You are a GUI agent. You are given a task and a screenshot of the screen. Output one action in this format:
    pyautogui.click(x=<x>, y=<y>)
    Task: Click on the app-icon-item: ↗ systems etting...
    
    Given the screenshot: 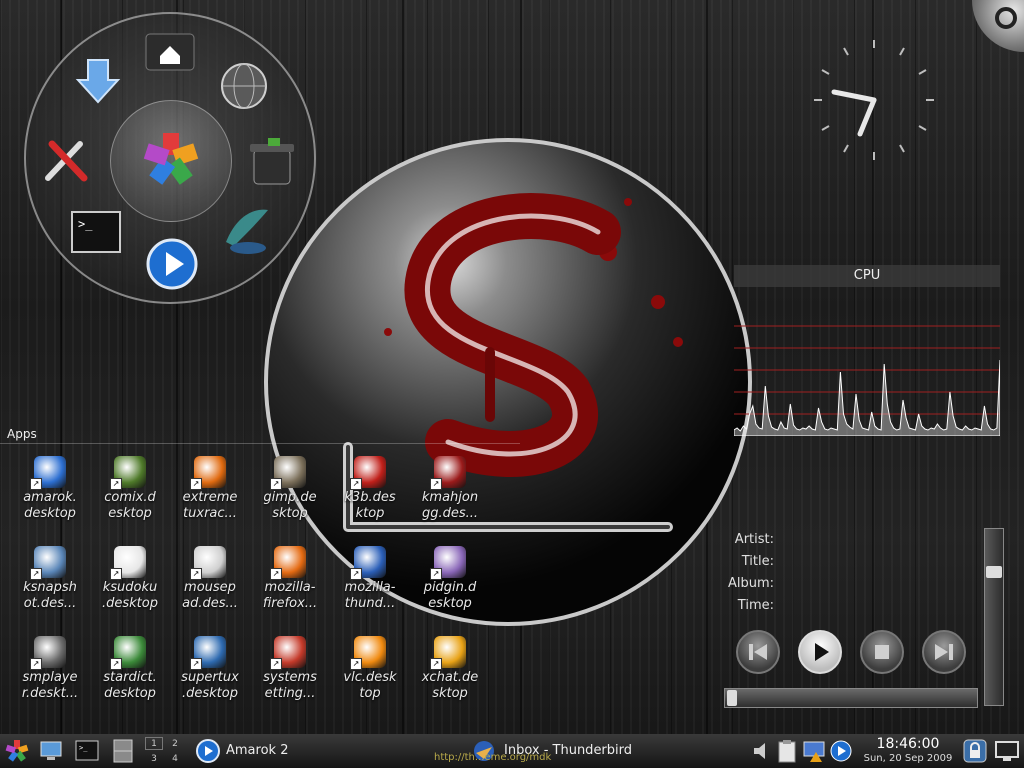 What is the action you would take?
    pyautogui.click(x=290, y=680)
    